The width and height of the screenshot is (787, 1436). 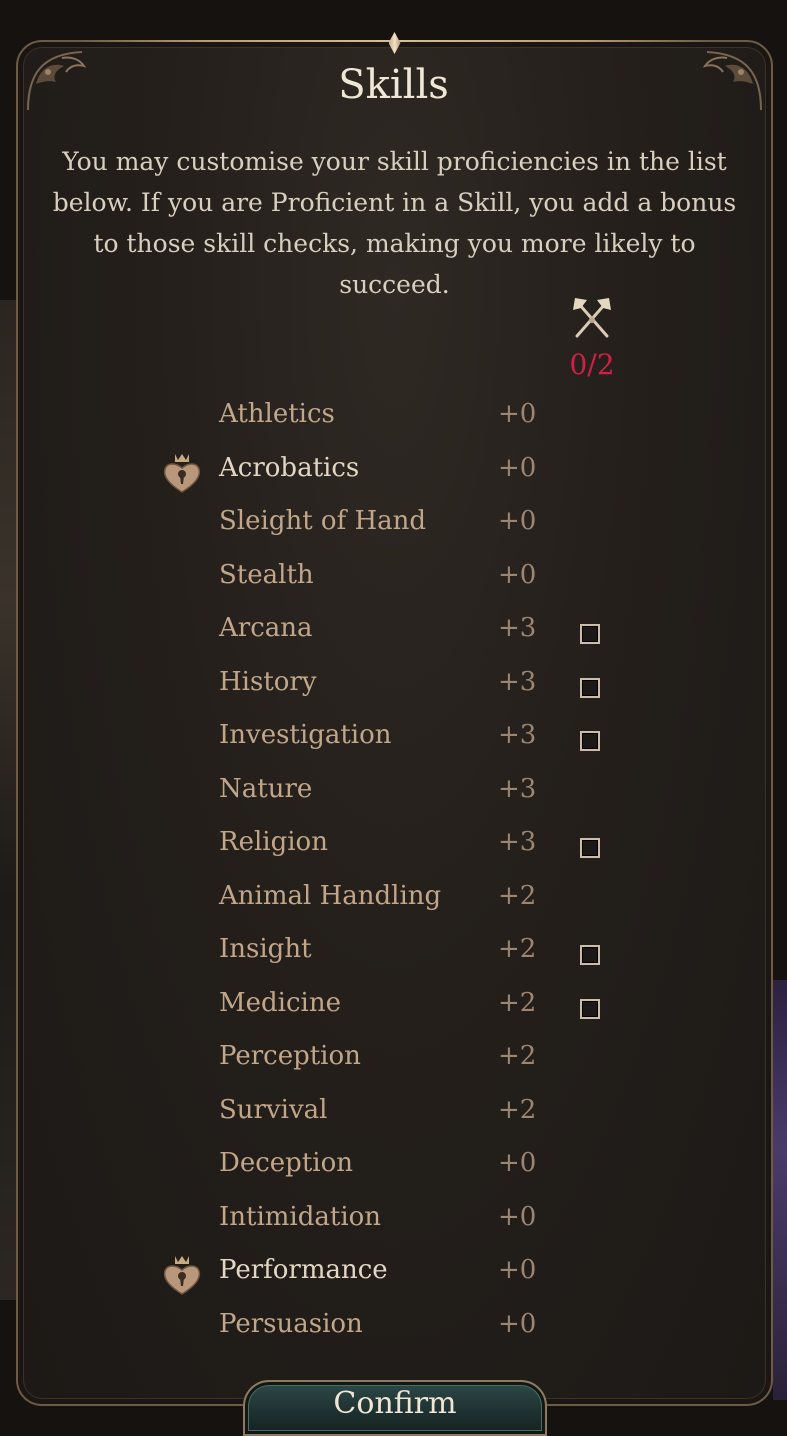 What do you see at coordinates (266, 628) in the screenshot?
I see `skill-name: Arcana` at bounding box center [266, 628].